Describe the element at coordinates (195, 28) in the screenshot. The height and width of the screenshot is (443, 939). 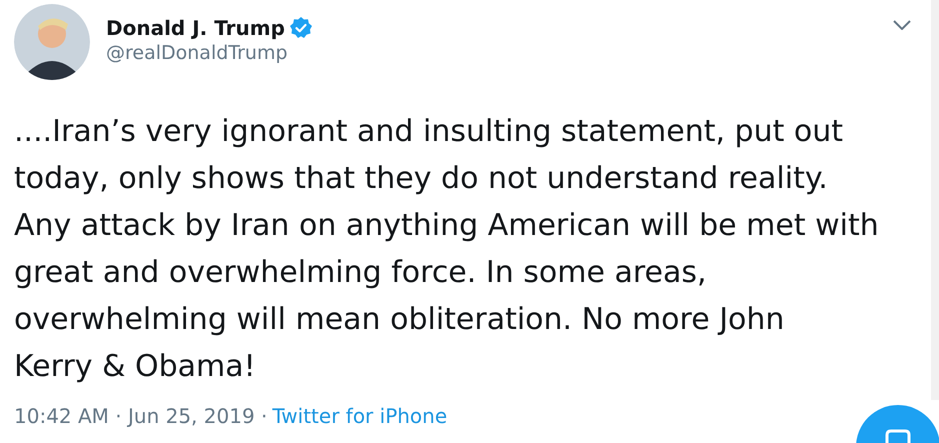
I see `author-name: Donald J. Trump` at that location.